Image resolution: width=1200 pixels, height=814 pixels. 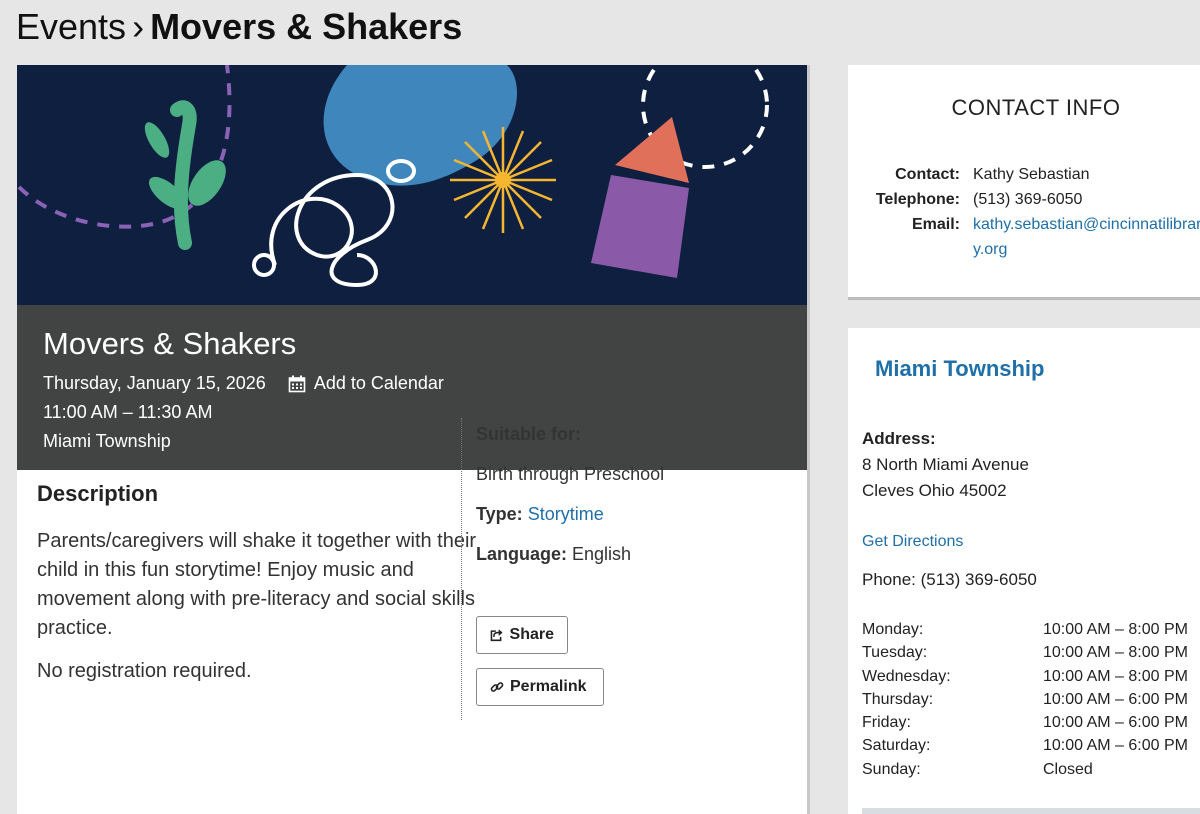 I want to click on share-label: Share, so click(x=531, y=634).